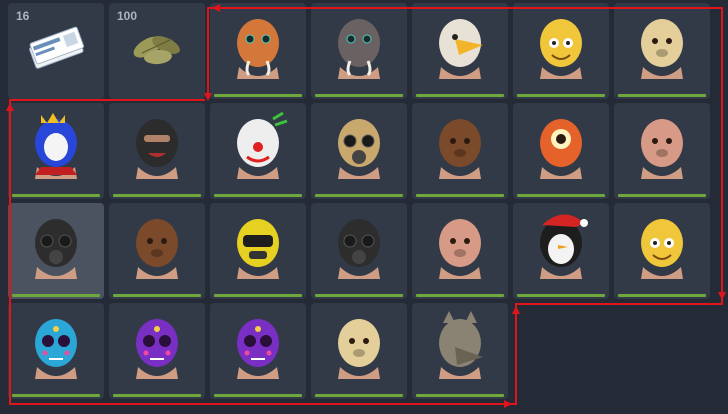 The image size is (728, 414). I want to click on item-quantity: 100, so click(127, 16).